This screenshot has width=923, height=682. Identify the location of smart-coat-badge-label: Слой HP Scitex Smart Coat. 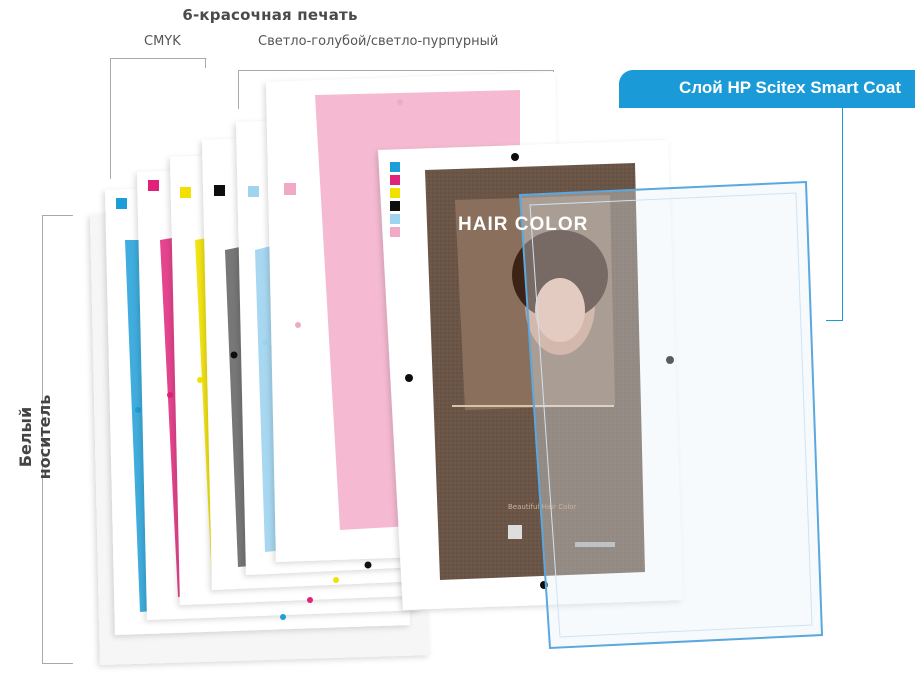
(790, 87).